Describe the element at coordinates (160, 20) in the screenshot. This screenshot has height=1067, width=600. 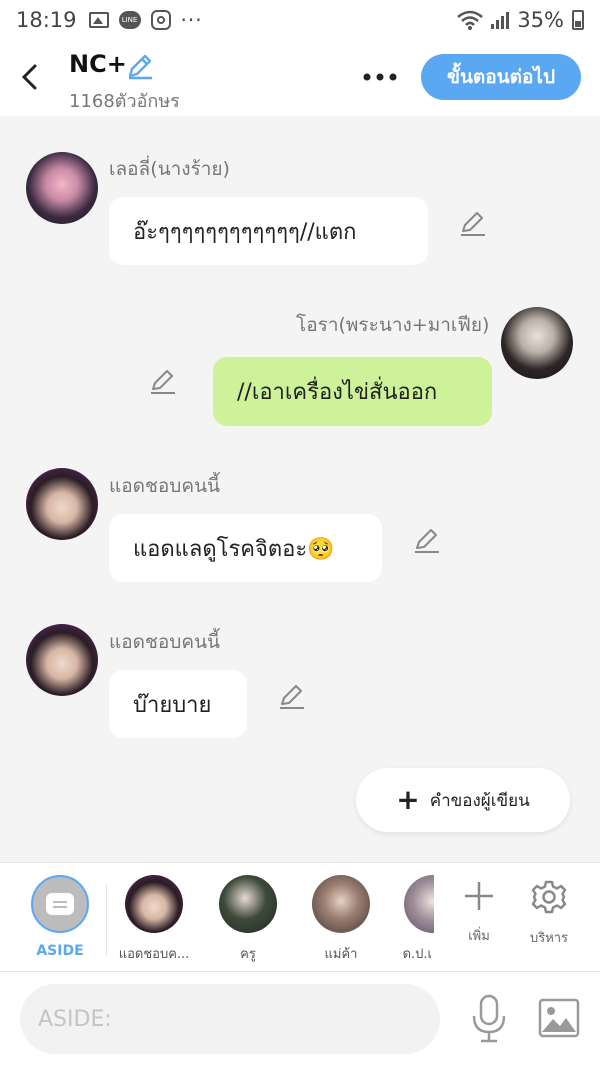
I see `instagram-notification-icon` at that location.